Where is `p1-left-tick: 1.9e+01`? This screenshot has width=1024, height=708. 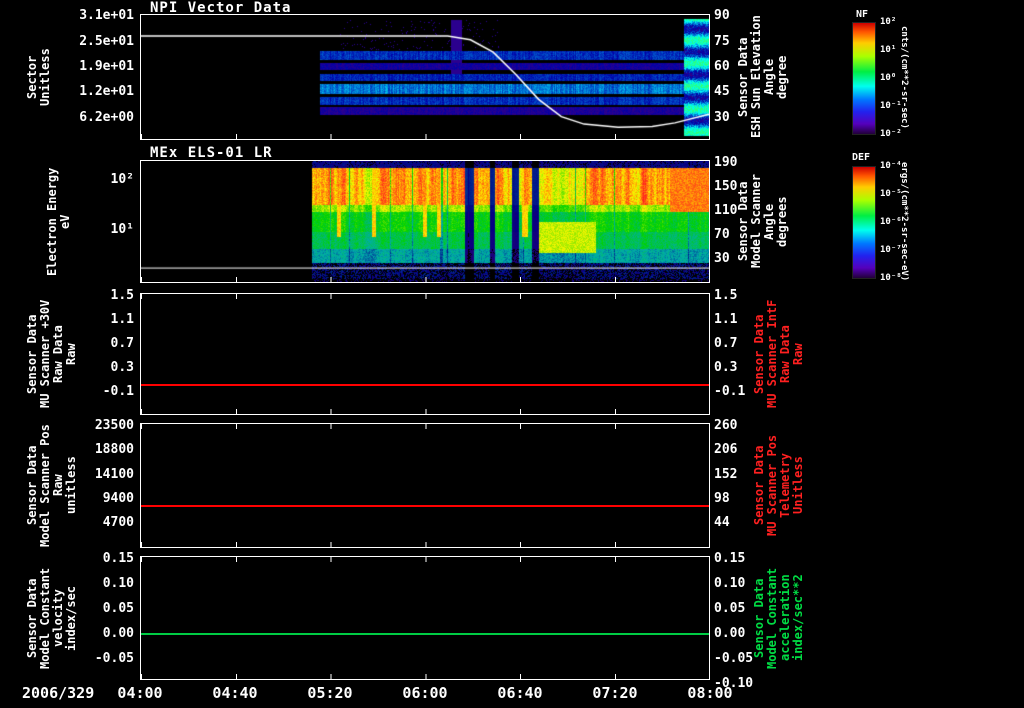
p1-left-tick: 1.9e+01 is located at coordinates (106, 66).